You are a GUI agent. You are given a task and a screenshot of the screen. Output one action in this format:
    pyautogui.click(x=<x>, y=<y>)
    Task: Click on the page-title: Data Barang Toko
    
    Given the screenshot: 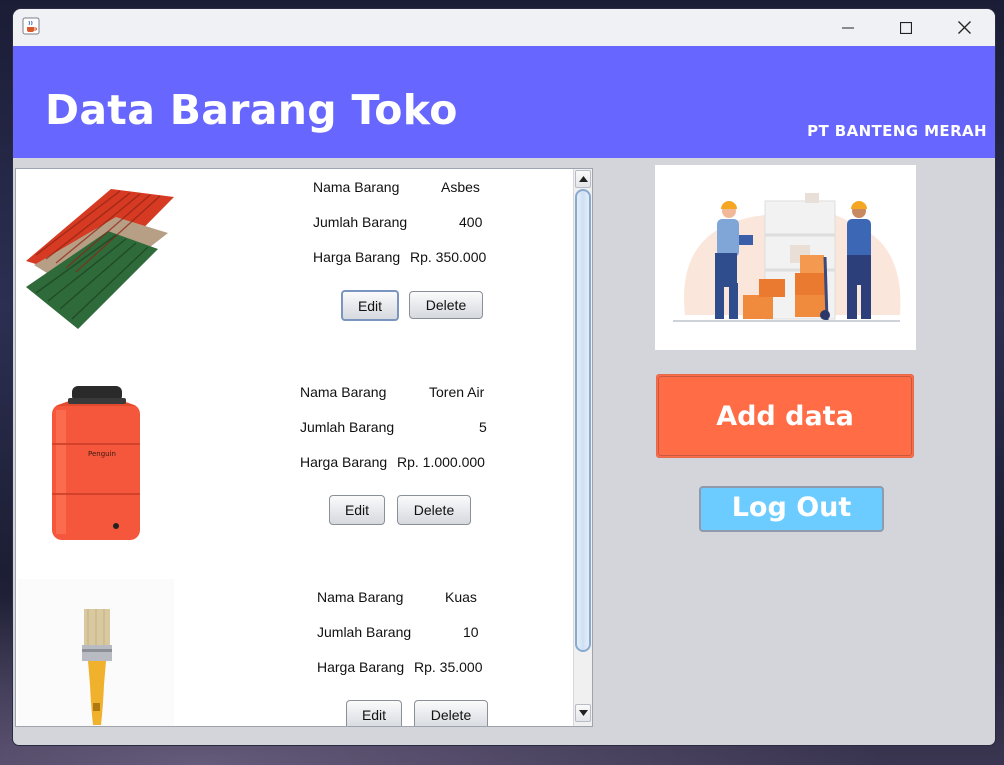 What is the action you would take?
    pyautogui.click(x=251, y=110)
    